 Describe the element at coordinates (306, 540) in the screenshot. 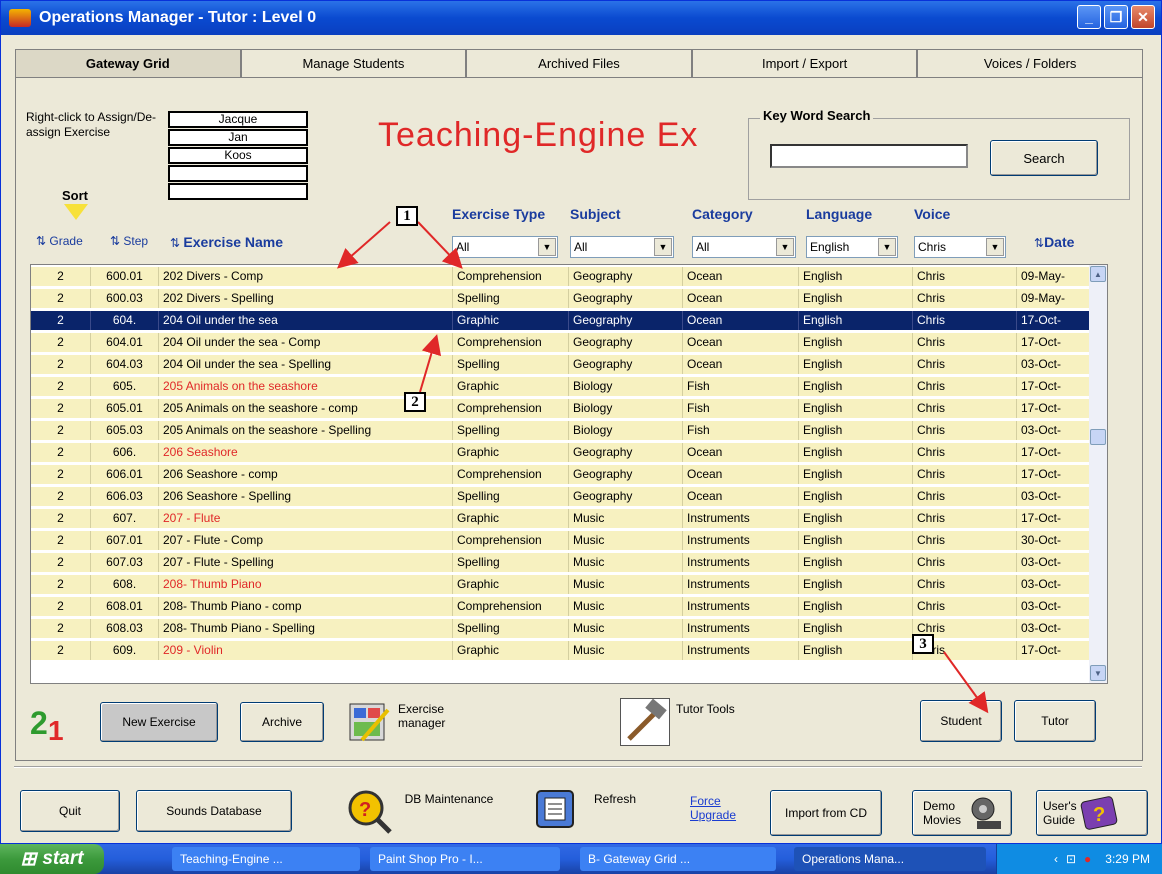

I see `cell-name: 207 - Flute - Comp` at that location.